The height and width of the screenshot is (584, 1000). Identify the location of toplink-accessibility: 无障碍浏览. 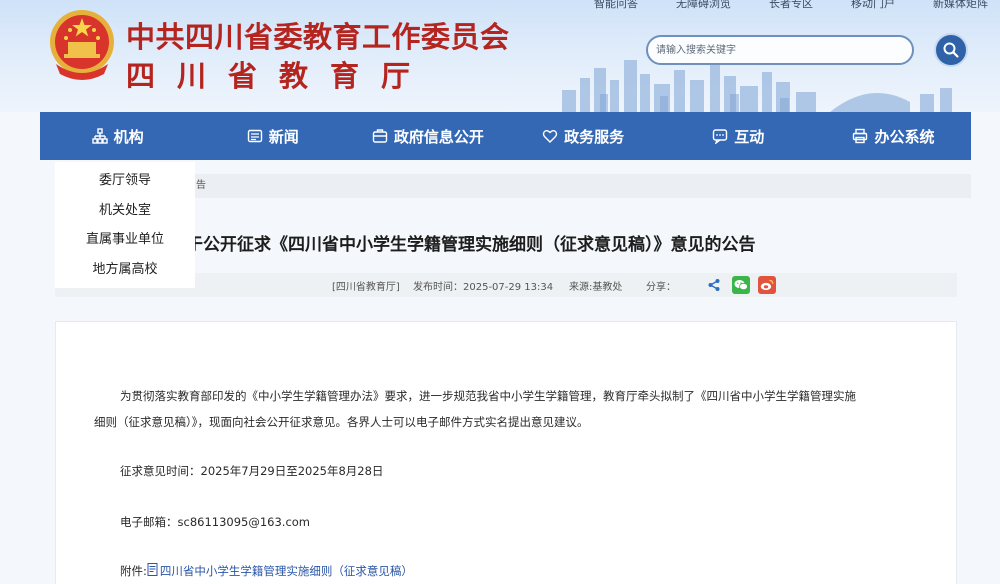
(703, 5).